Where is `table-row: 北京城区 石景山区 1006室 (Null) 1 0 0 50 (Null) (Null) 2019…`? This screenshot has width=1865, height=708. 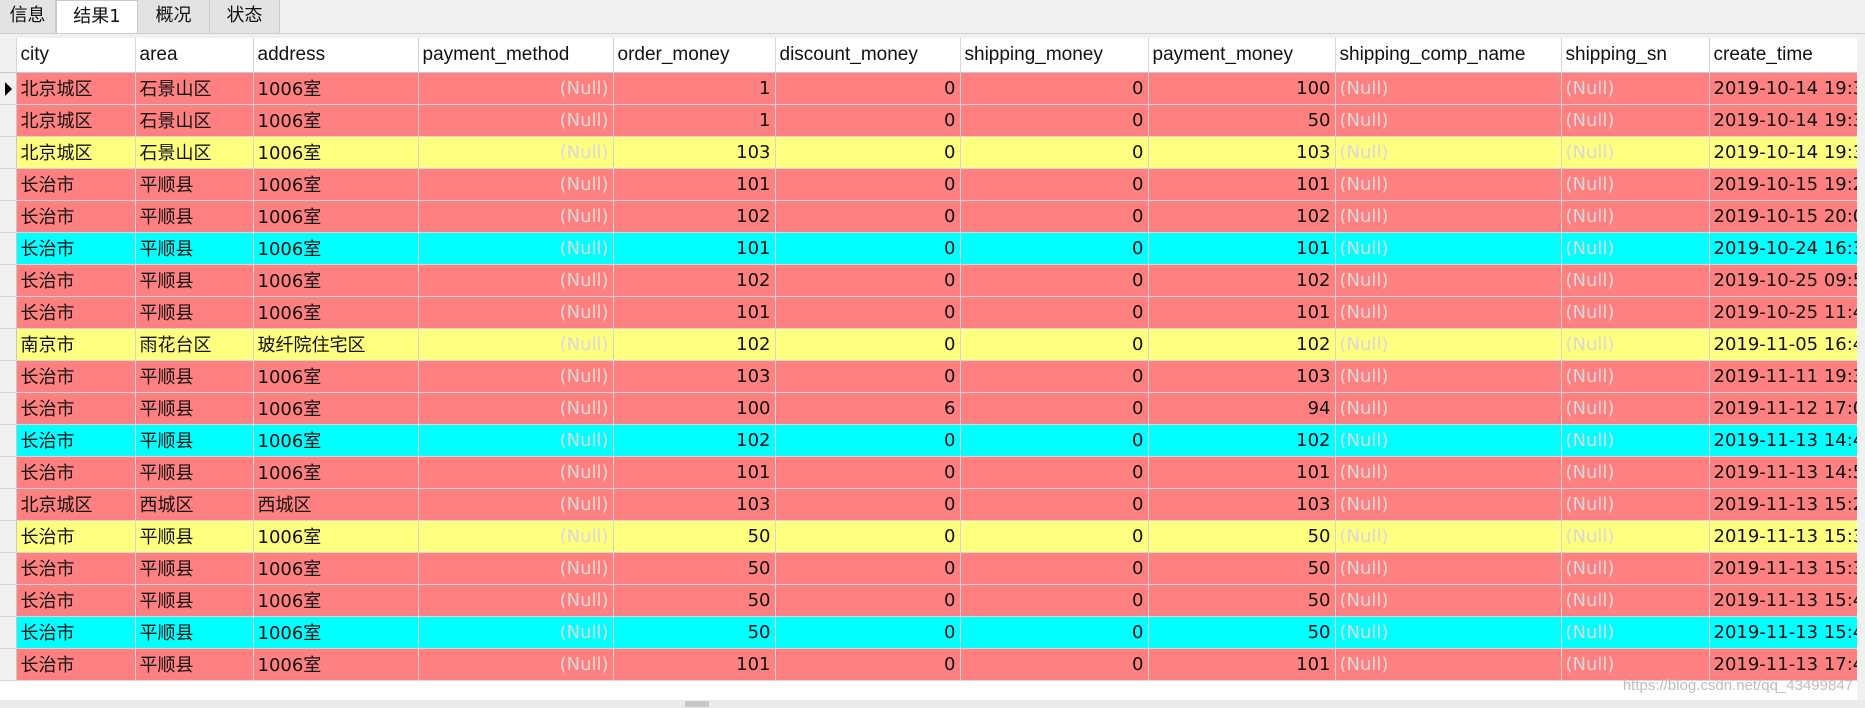 table-row: 北京城区 石景山区 1006室 (Null) 1 0 0 50 (Null) (Null) 2019… is located at coordinates (932, 120).